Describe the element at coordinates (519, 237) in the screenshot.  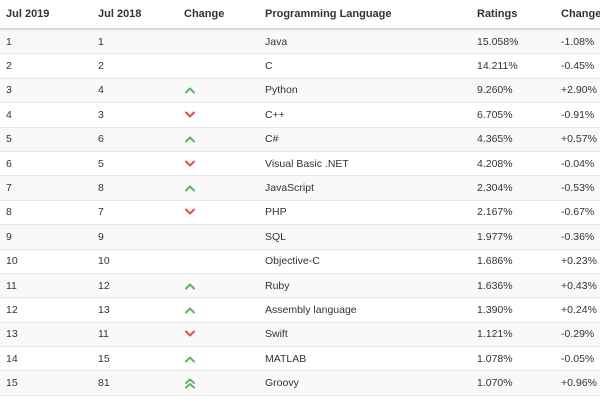
I see `rating-value: 1.977%` at that location.